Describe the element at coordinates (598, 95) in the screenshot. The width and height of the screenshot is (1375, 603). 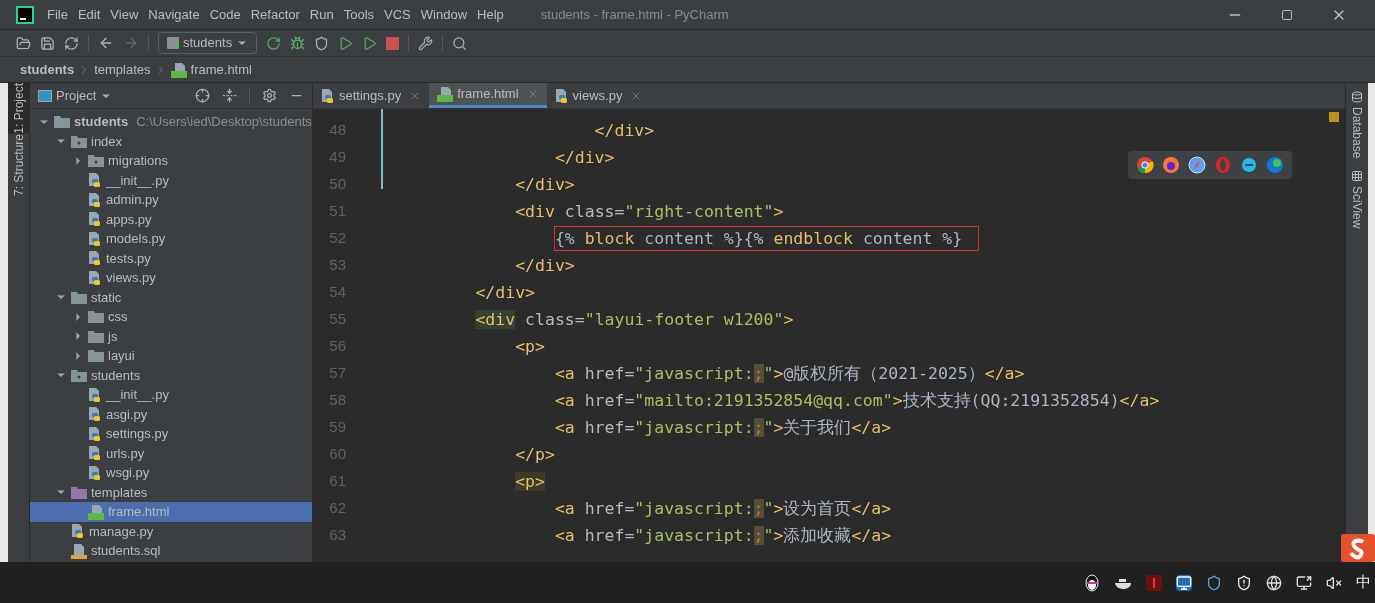
I see `editor-tab: views.py` at that location.